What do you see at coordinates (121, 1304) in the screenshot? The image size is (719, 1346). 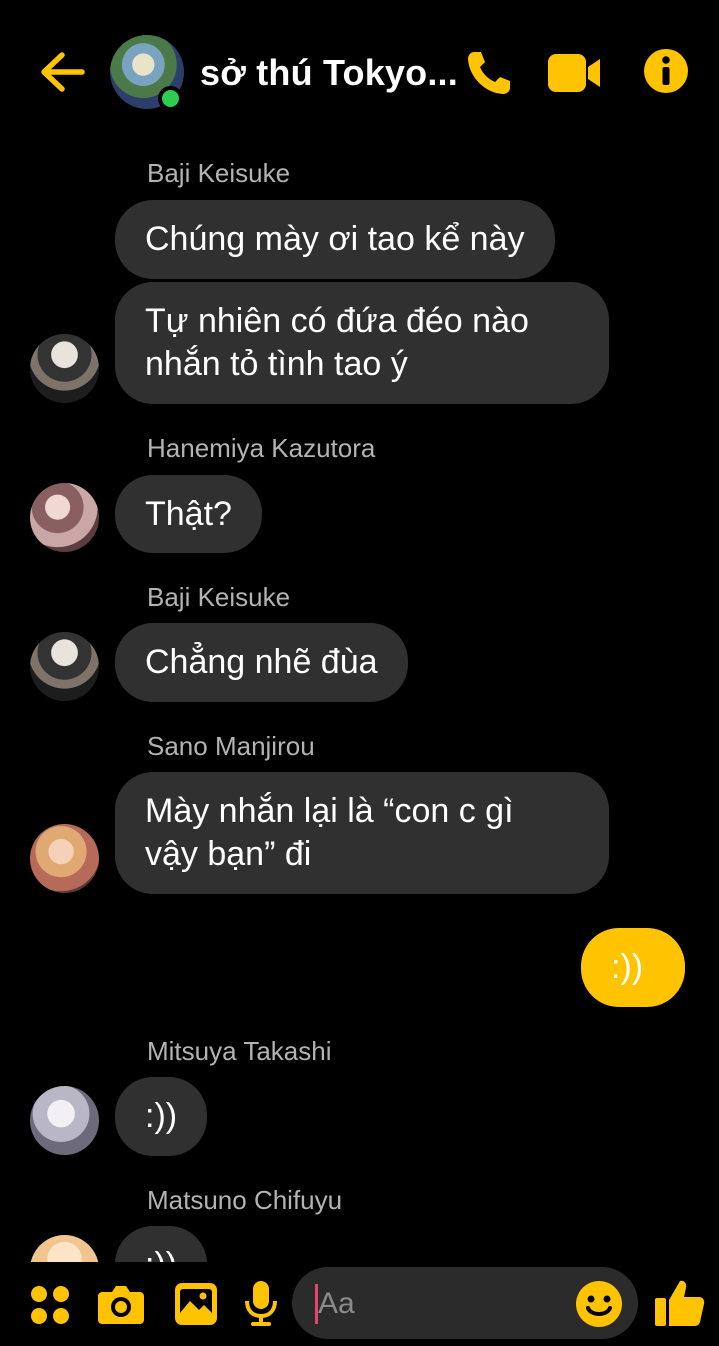 I see `camera-icon` at bounding box center [121, 1304].